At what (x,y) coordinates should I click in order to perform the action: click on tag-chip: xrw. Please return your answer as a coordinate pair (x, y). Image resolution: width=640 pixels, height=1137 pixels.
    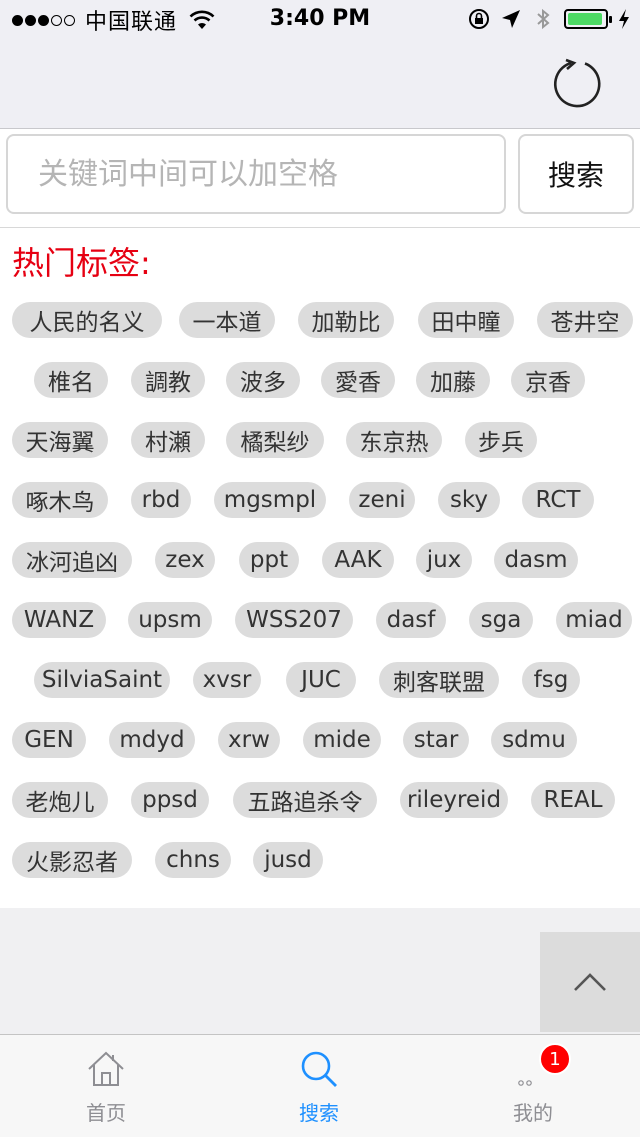
    Looking at the image, I should click on (249, 740).